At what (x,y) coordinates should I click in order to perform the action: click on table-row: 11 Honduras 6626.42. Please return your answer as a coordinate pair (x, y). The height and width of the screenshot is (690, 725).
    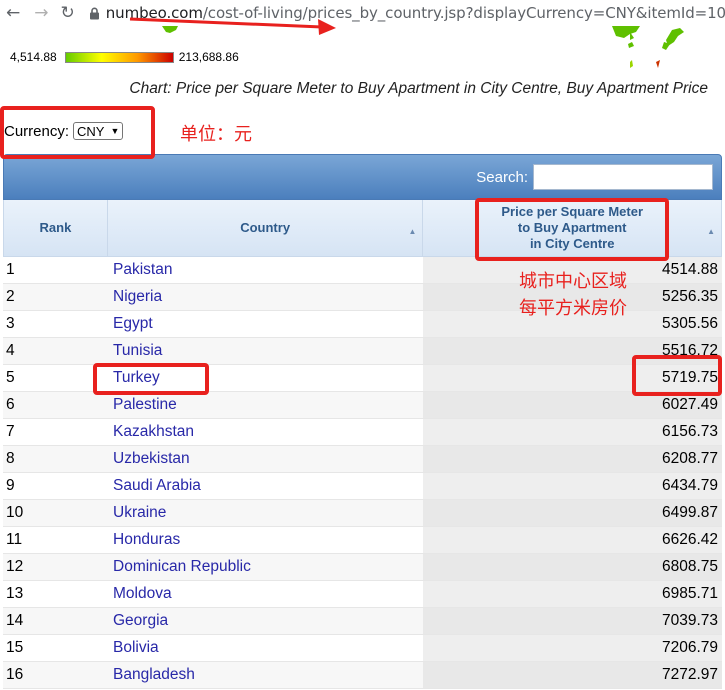
    Looking at the image, I should click on (362, 540).